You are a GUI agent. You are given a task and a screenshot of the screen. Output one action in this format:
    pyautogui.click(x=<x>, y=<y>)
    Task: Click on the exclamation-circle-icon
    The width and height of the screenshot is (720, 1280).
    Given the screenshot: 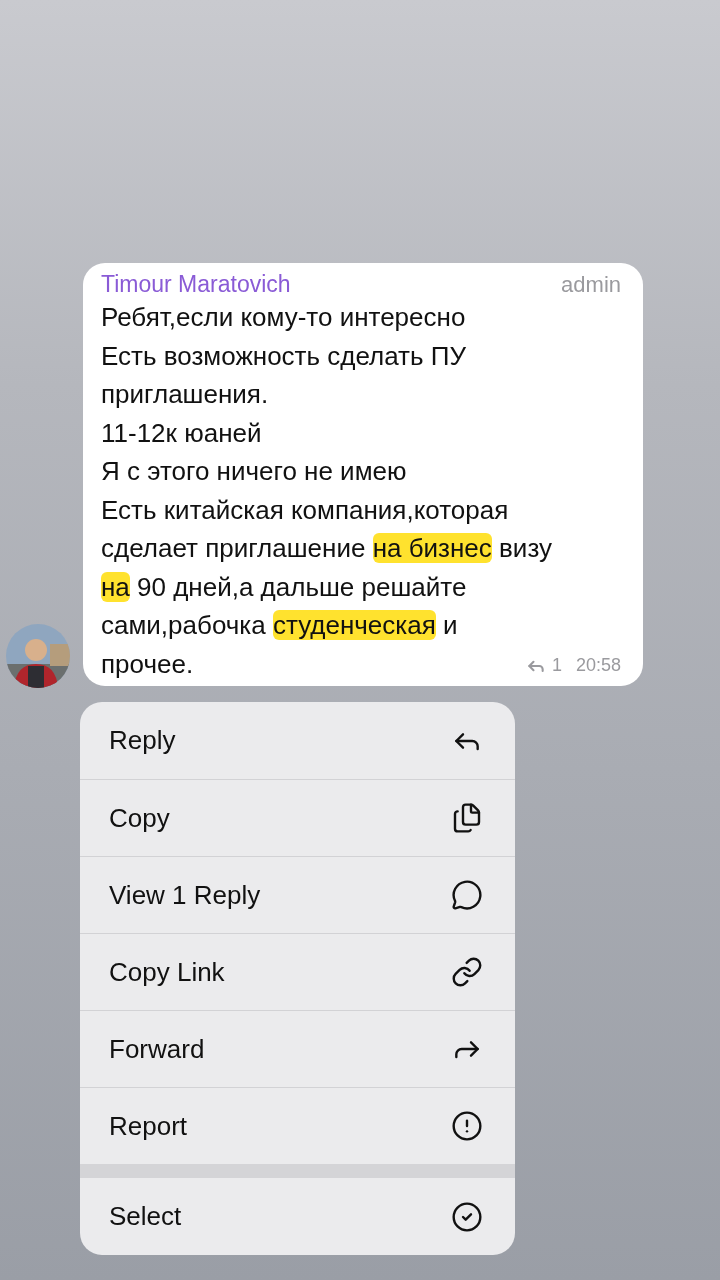 What is the action you would take?
    pyautogui.click(x=467, y=1126)
    